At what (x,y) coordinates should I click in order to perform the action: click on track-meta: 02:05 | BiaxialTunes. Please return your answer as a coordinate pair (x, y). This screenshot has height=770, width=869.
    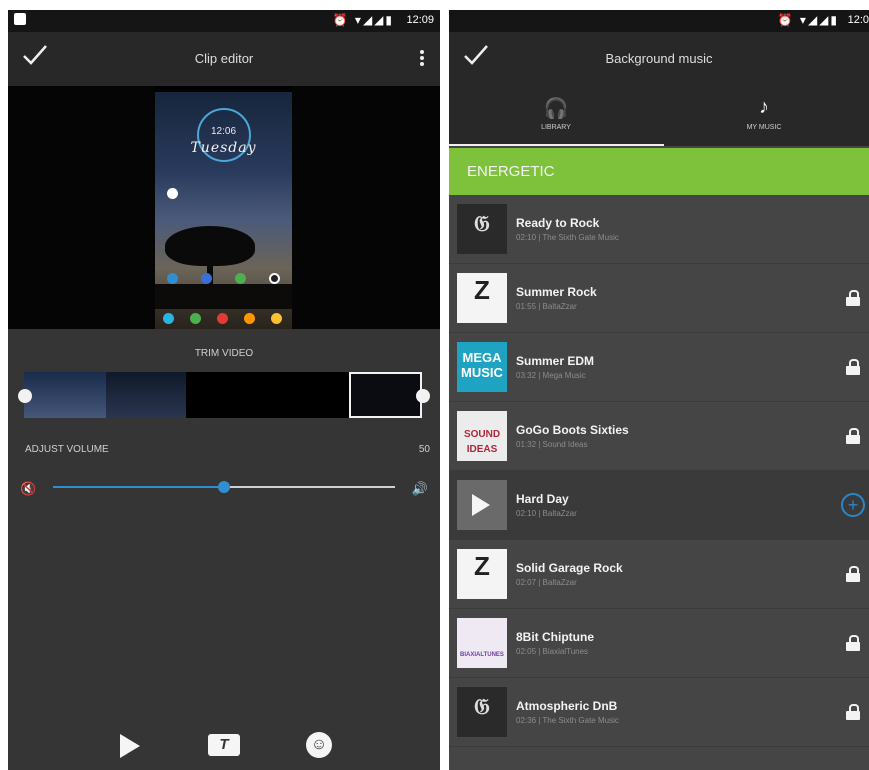
    Looking at the image, I should click on (552, 651).